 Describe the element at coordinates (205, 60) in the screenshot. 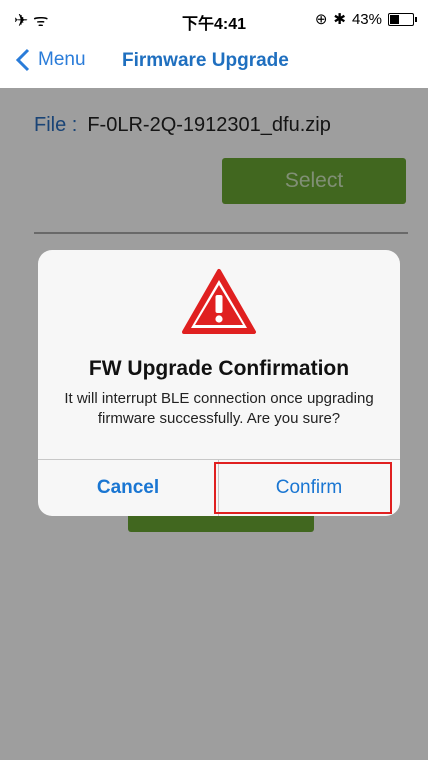

I see `page-title: Firmware Upgrade` at that location.